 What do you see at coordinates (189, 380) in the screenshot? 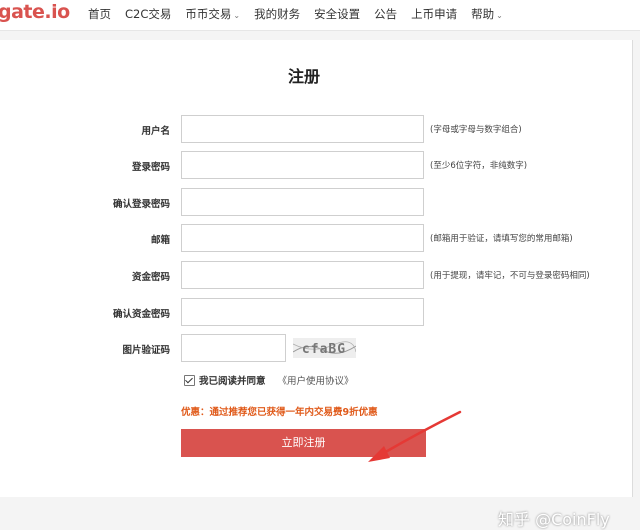
I see `agree-checkbox` at bounding box center [189, 380].